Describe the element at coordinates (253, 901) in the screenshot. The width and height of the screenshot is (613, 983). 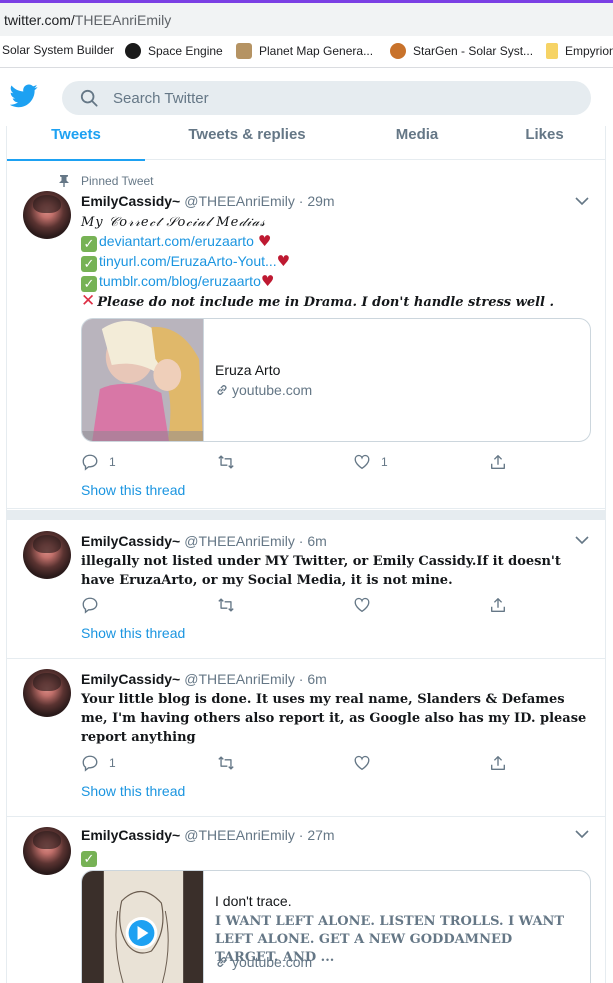
I see `card-title: I don't trace.` at that location.